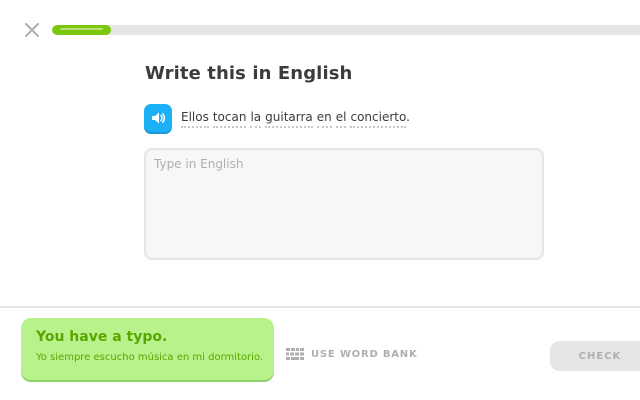  I want to click on close-icon, so click(32, 30).